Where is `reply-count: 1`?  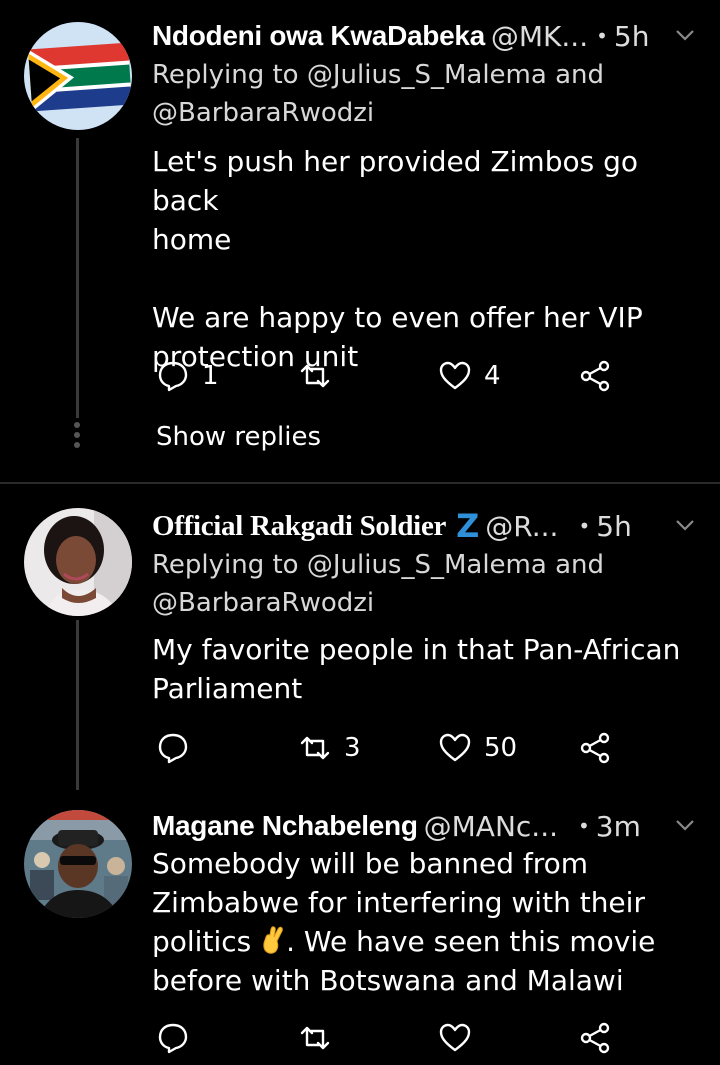
reply-count: 1 is located at coordinates (210, 376).